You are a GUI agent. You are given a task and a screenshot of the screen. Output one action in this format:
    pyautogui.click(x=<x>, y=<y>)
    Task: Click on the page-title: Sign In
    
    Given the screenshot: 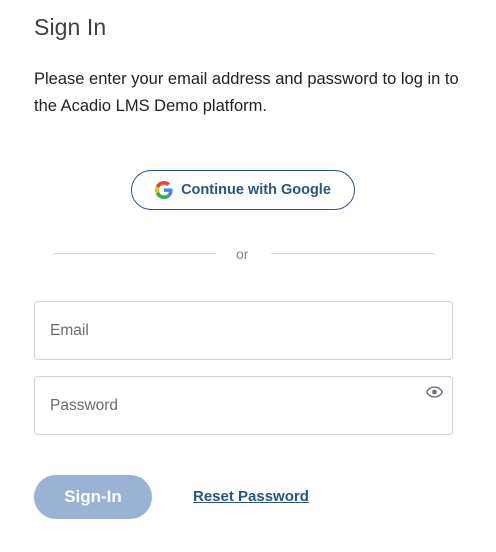 What is the action you would take?
    pyautogui.click(x=70, y=27)
    